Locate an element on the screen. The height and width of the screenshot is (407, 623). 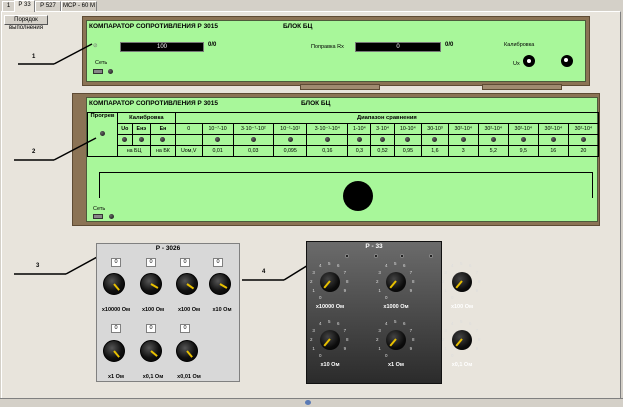
r33-dial-label: х1 Ом is located at coordinates (396, 365).